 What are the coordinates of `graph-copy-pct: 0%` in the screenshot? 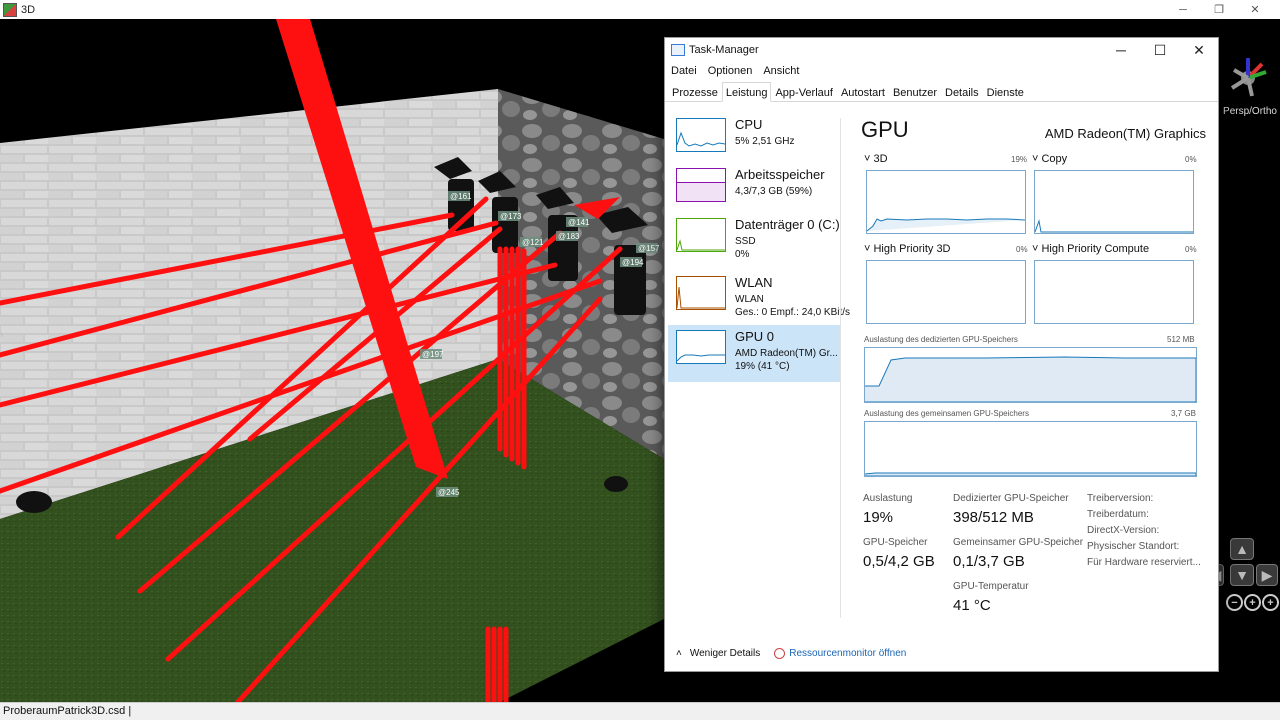 It's located at (1191, 159).